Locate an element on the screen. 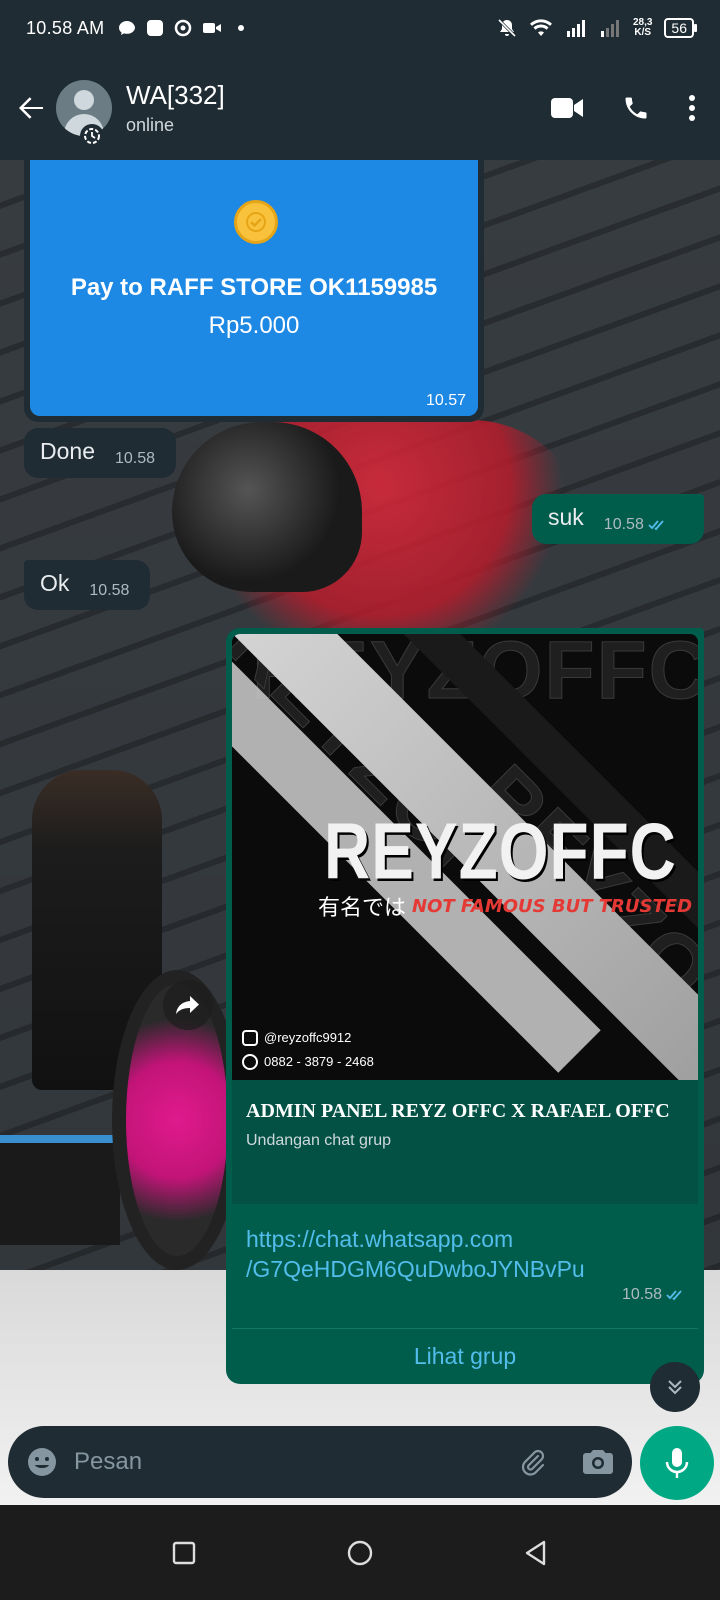 Image resolution: width=720 pixels, height=1600 pixels. mute-icon is located at coordinates (507, 28).